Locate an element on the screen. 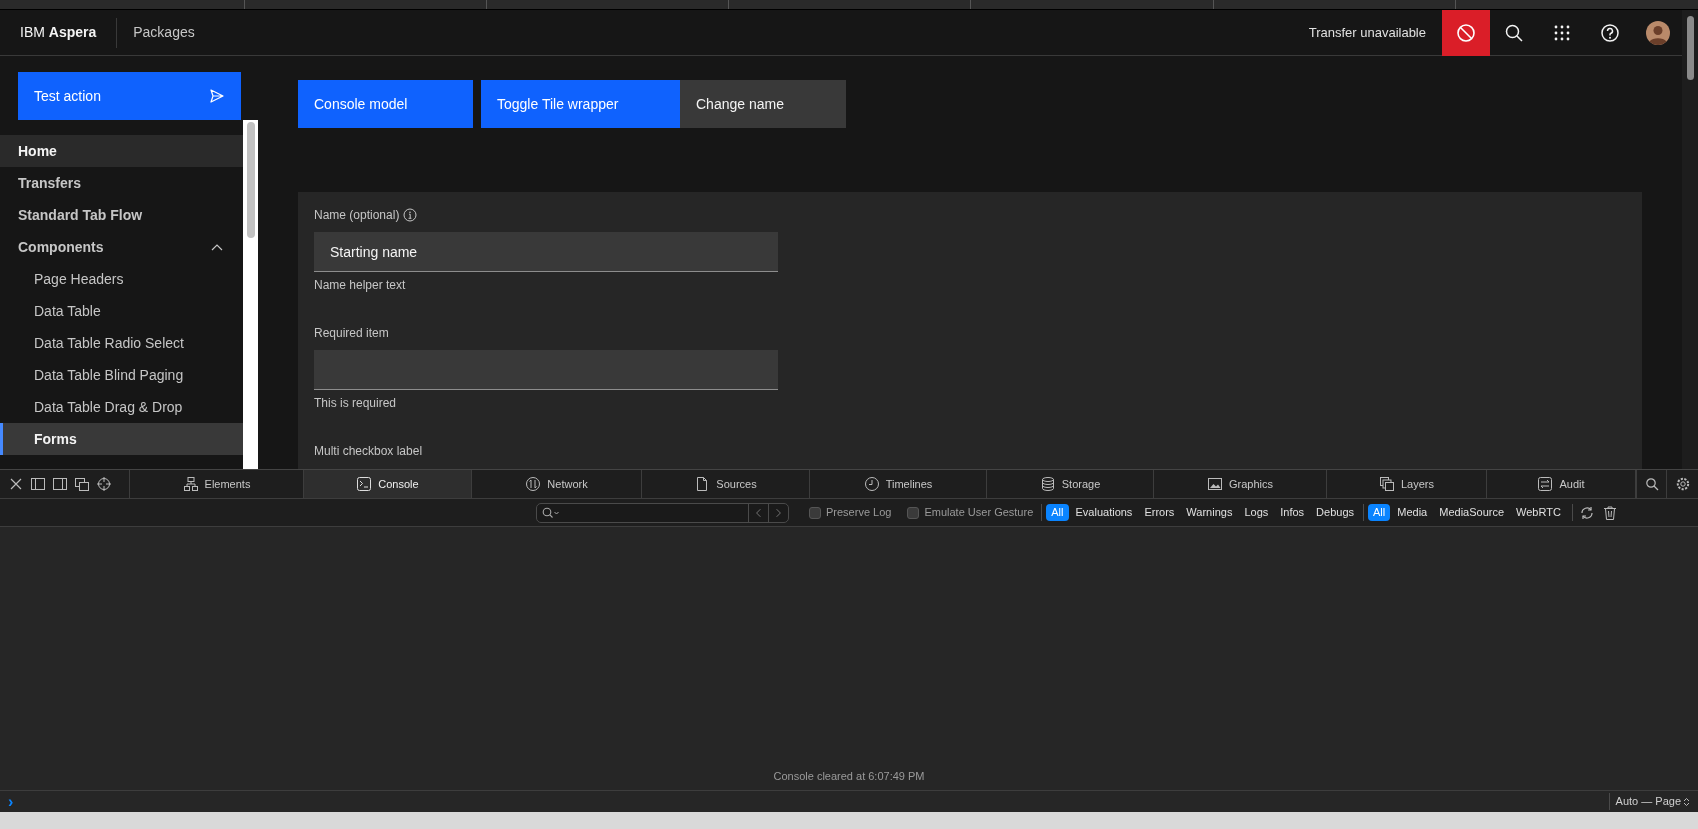  checkbox-label: Preserve Log is located at coordinates (859, 513).